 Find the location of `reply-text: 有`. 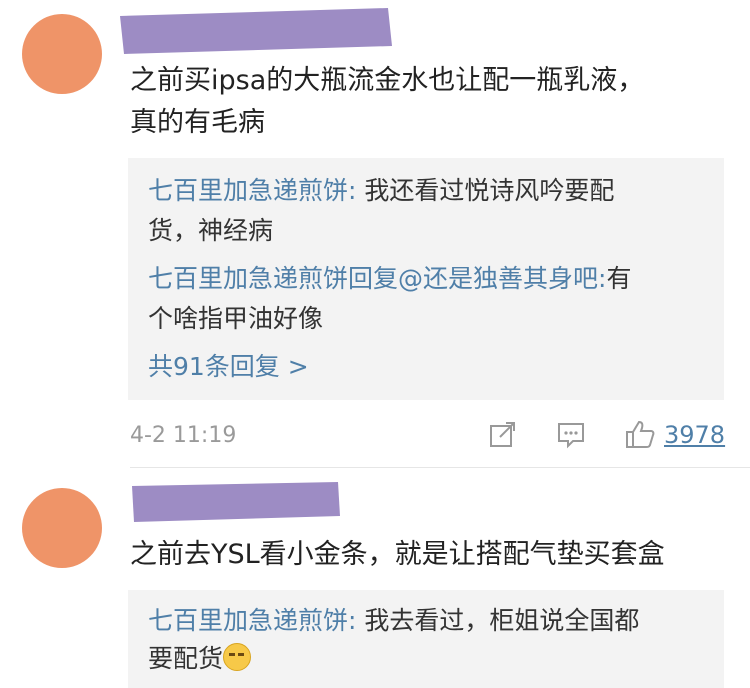

reply-text: 有 is located at coordinates (619, 278).